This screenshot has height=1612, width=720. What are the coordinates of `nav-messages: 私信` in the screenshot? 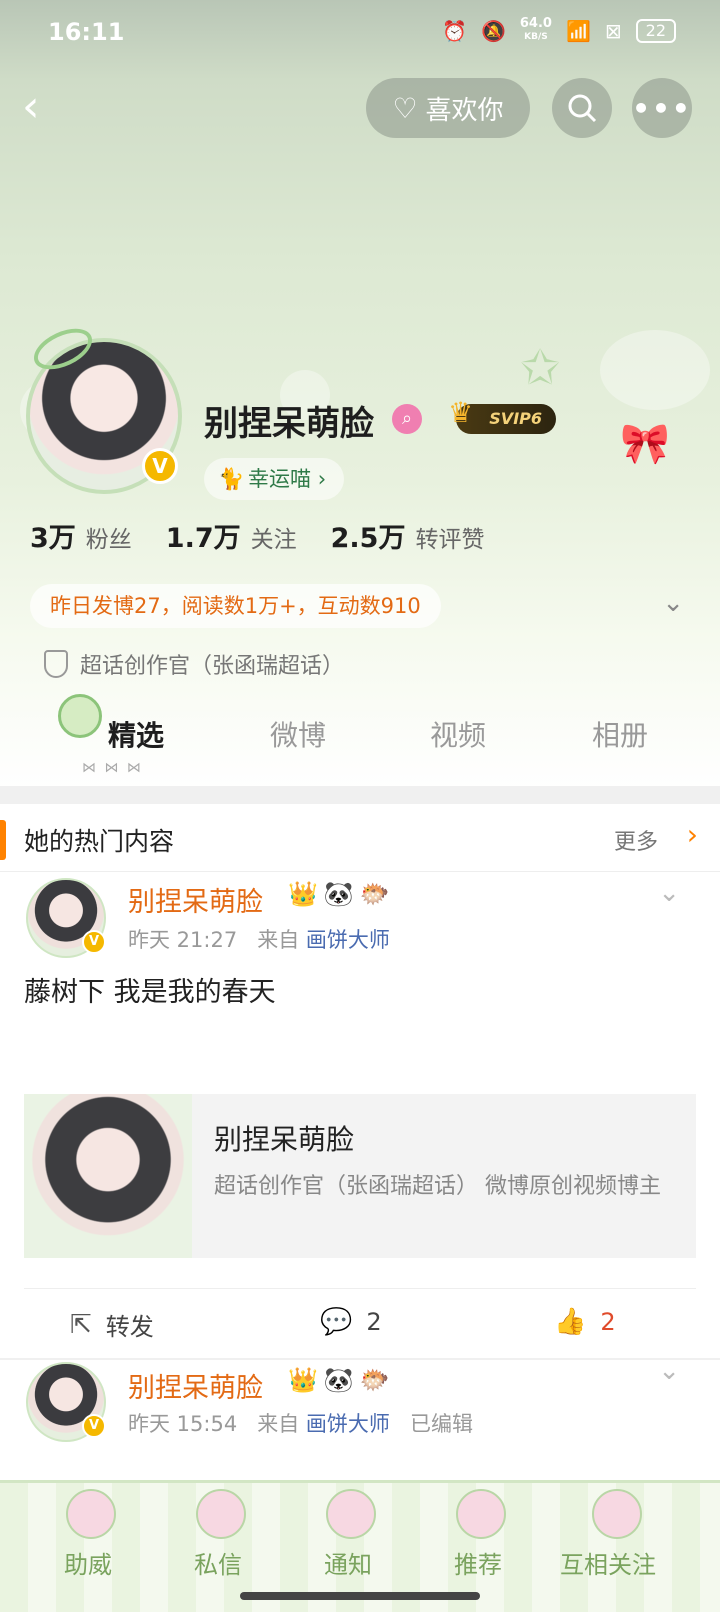 It's located at (218, 1562).